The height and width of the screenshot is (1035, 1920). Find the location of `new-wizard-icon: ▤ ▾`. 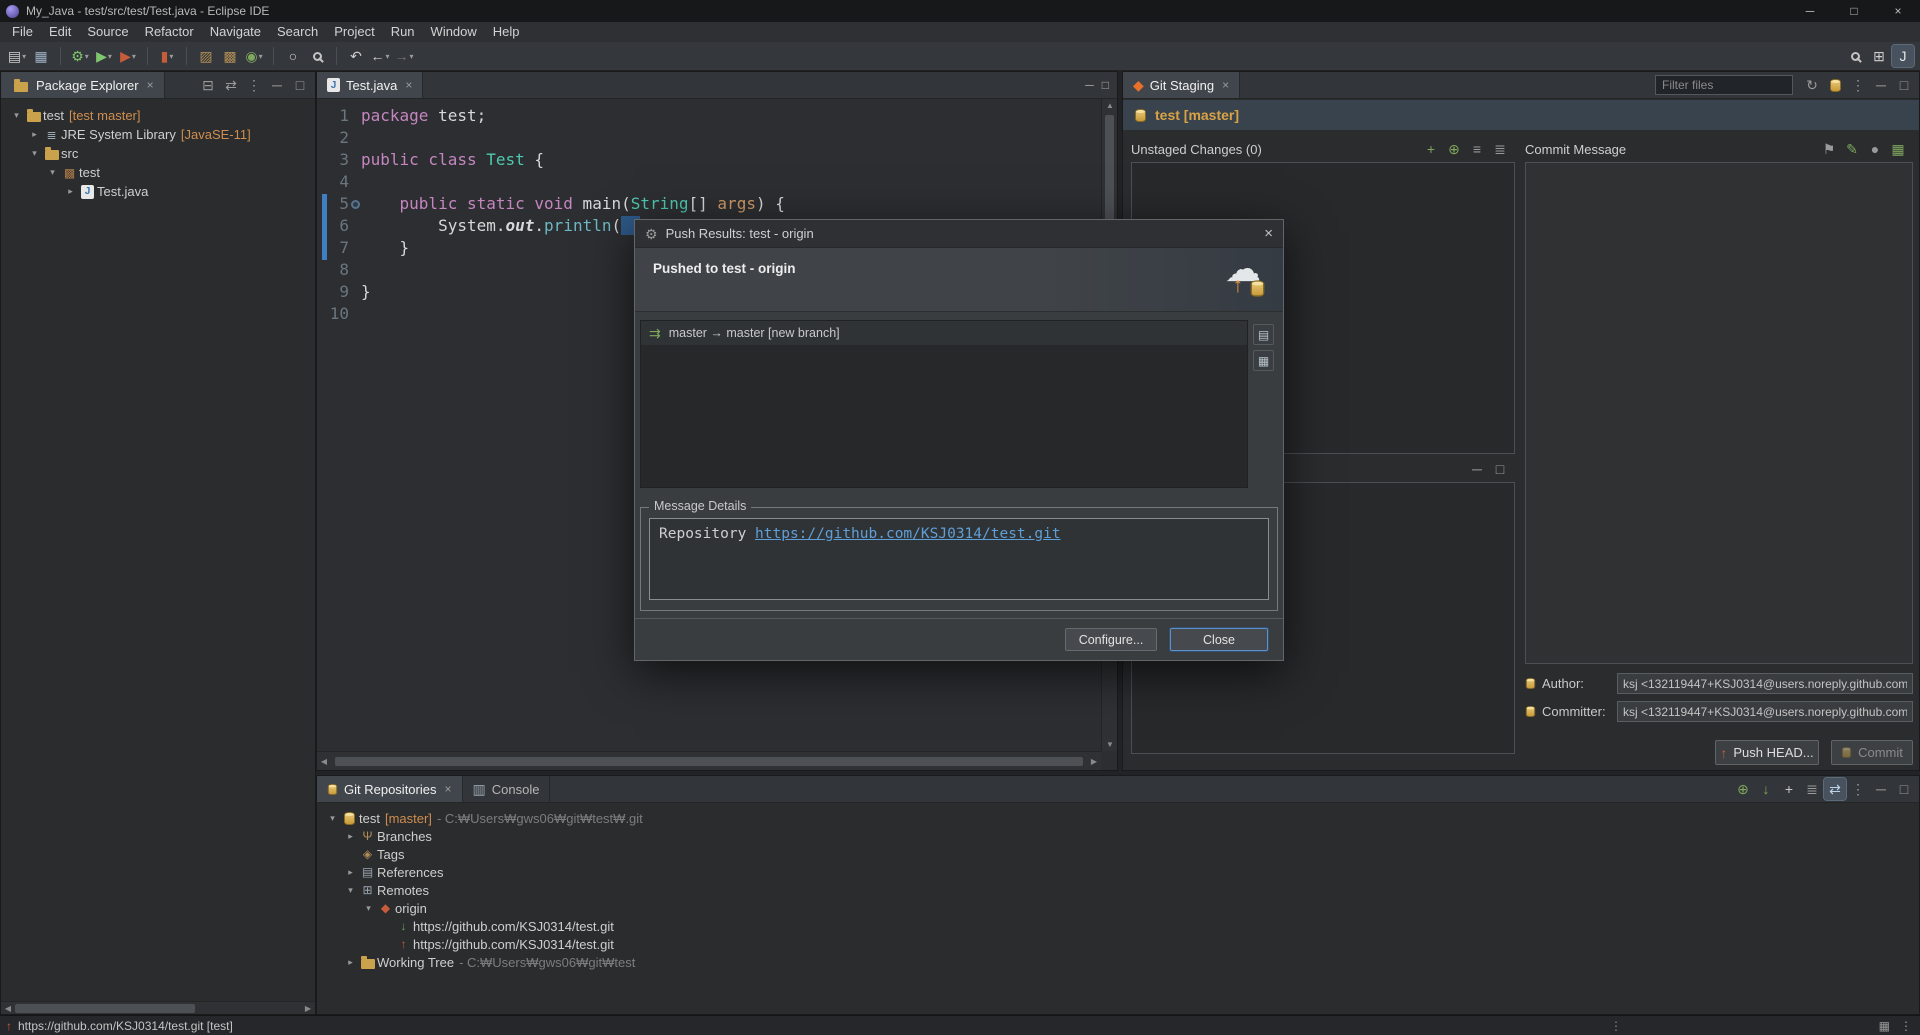

new-wizard-icon: ▤ ▾ is located at coordinates (17, 56).